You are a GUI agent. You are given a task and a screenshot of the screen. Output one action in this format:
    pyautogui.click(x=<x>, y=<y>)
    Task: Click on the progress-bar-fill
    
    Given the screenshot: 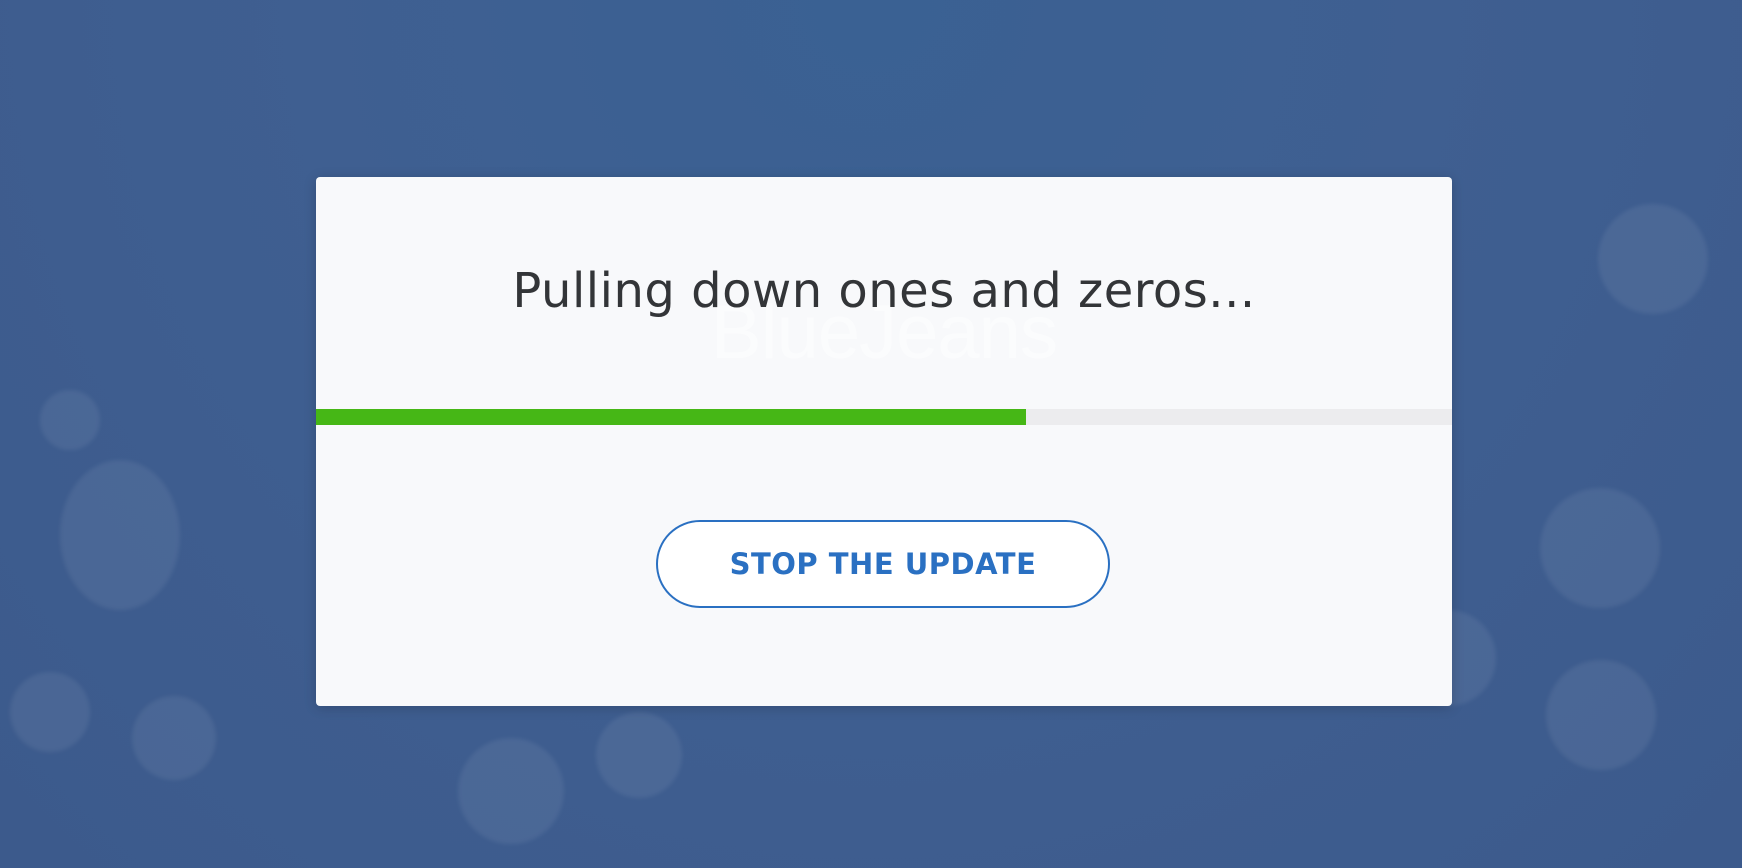 What is the action you would take?
    pyautogui.click(x=671, y=417)
    